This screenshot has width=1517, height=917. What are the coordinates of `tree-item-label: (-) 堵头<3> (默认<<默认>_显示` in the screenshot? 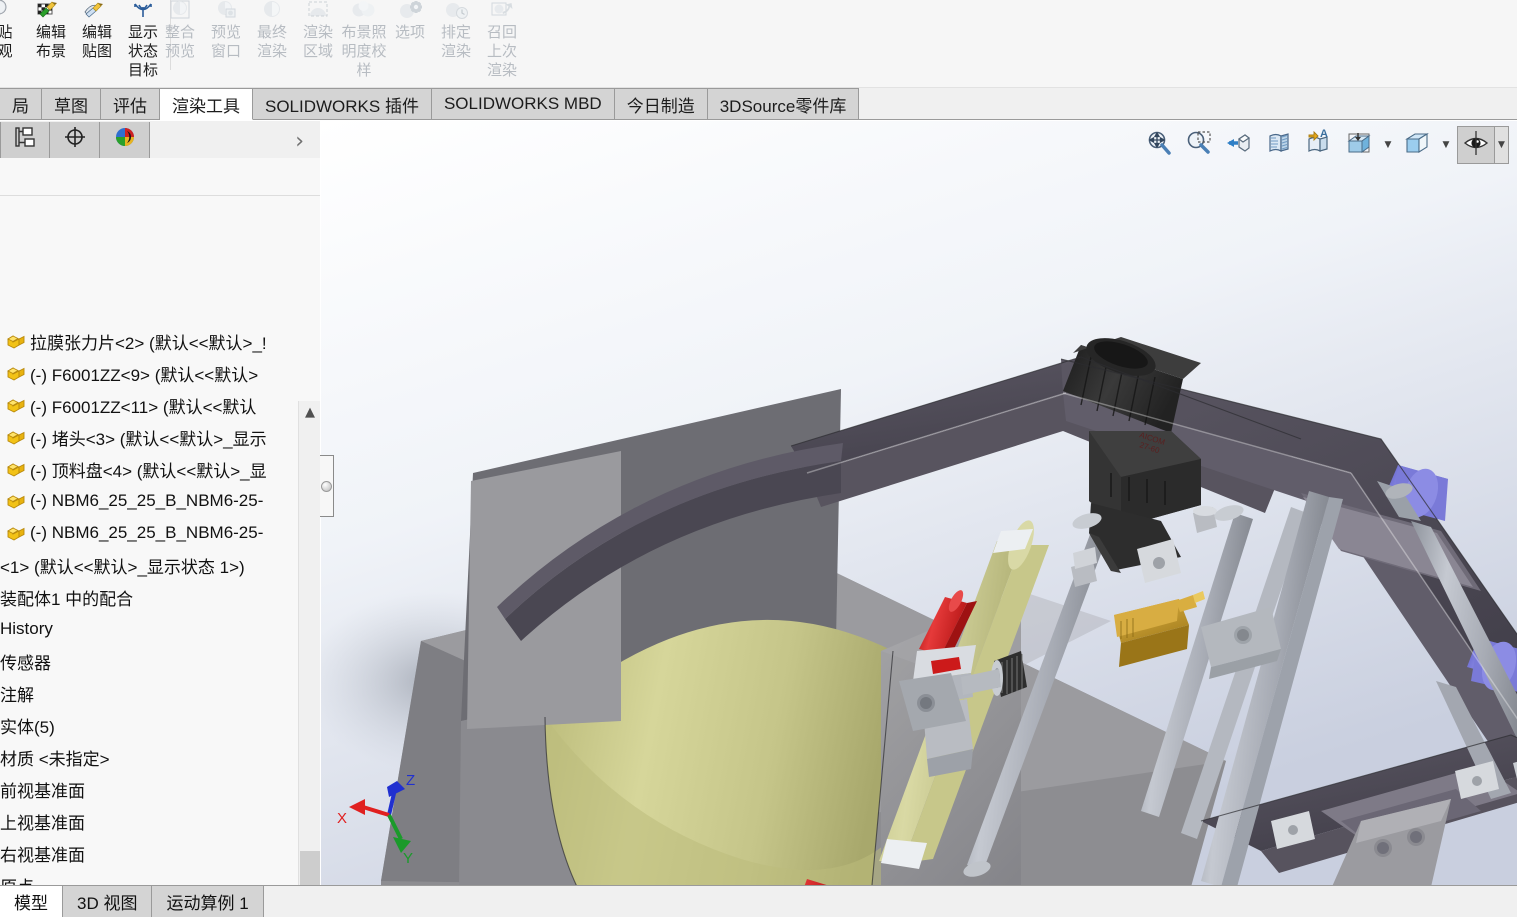 It's located at (148, 439).